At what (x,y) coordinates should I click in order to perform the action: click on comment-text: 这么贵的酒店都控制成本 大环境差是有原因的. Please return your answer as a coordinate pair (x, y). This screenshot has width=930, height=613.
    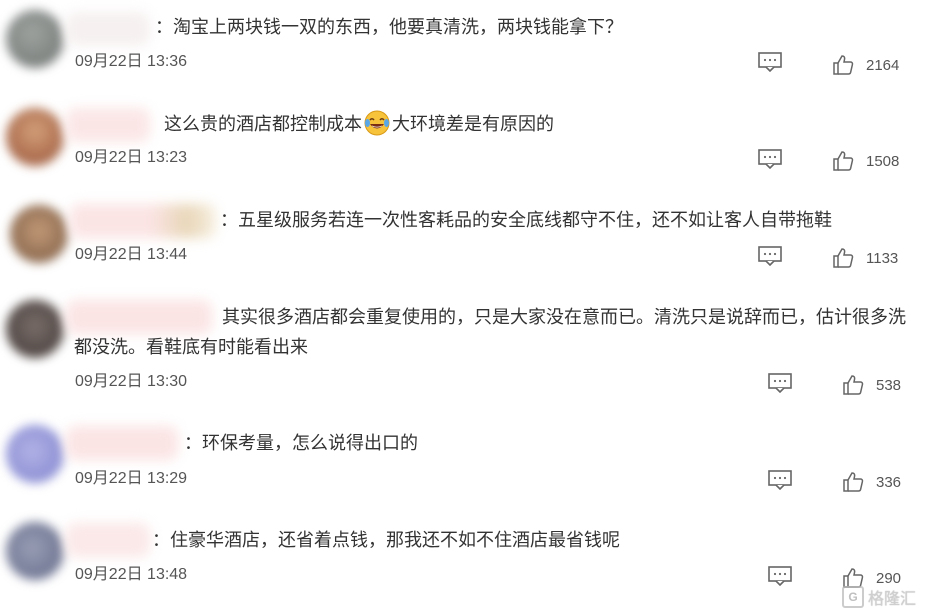
    Looking at the image, I should click on (359, 125).